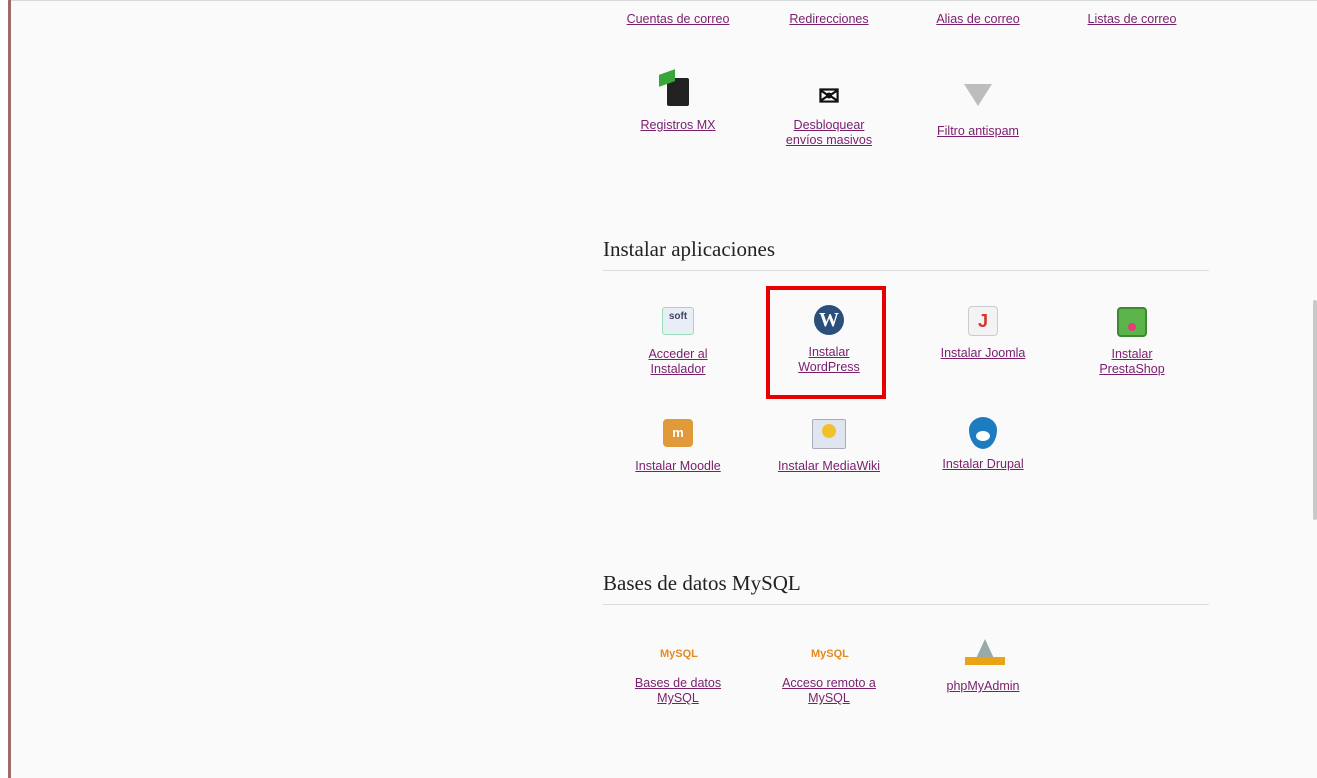 The height and width of the screenshot is (778, 1317). What do you see at coordinates (978, 131) in the screenshot?
I see `antispam-link: Filtro antispam` at bounding box center [978, 131].